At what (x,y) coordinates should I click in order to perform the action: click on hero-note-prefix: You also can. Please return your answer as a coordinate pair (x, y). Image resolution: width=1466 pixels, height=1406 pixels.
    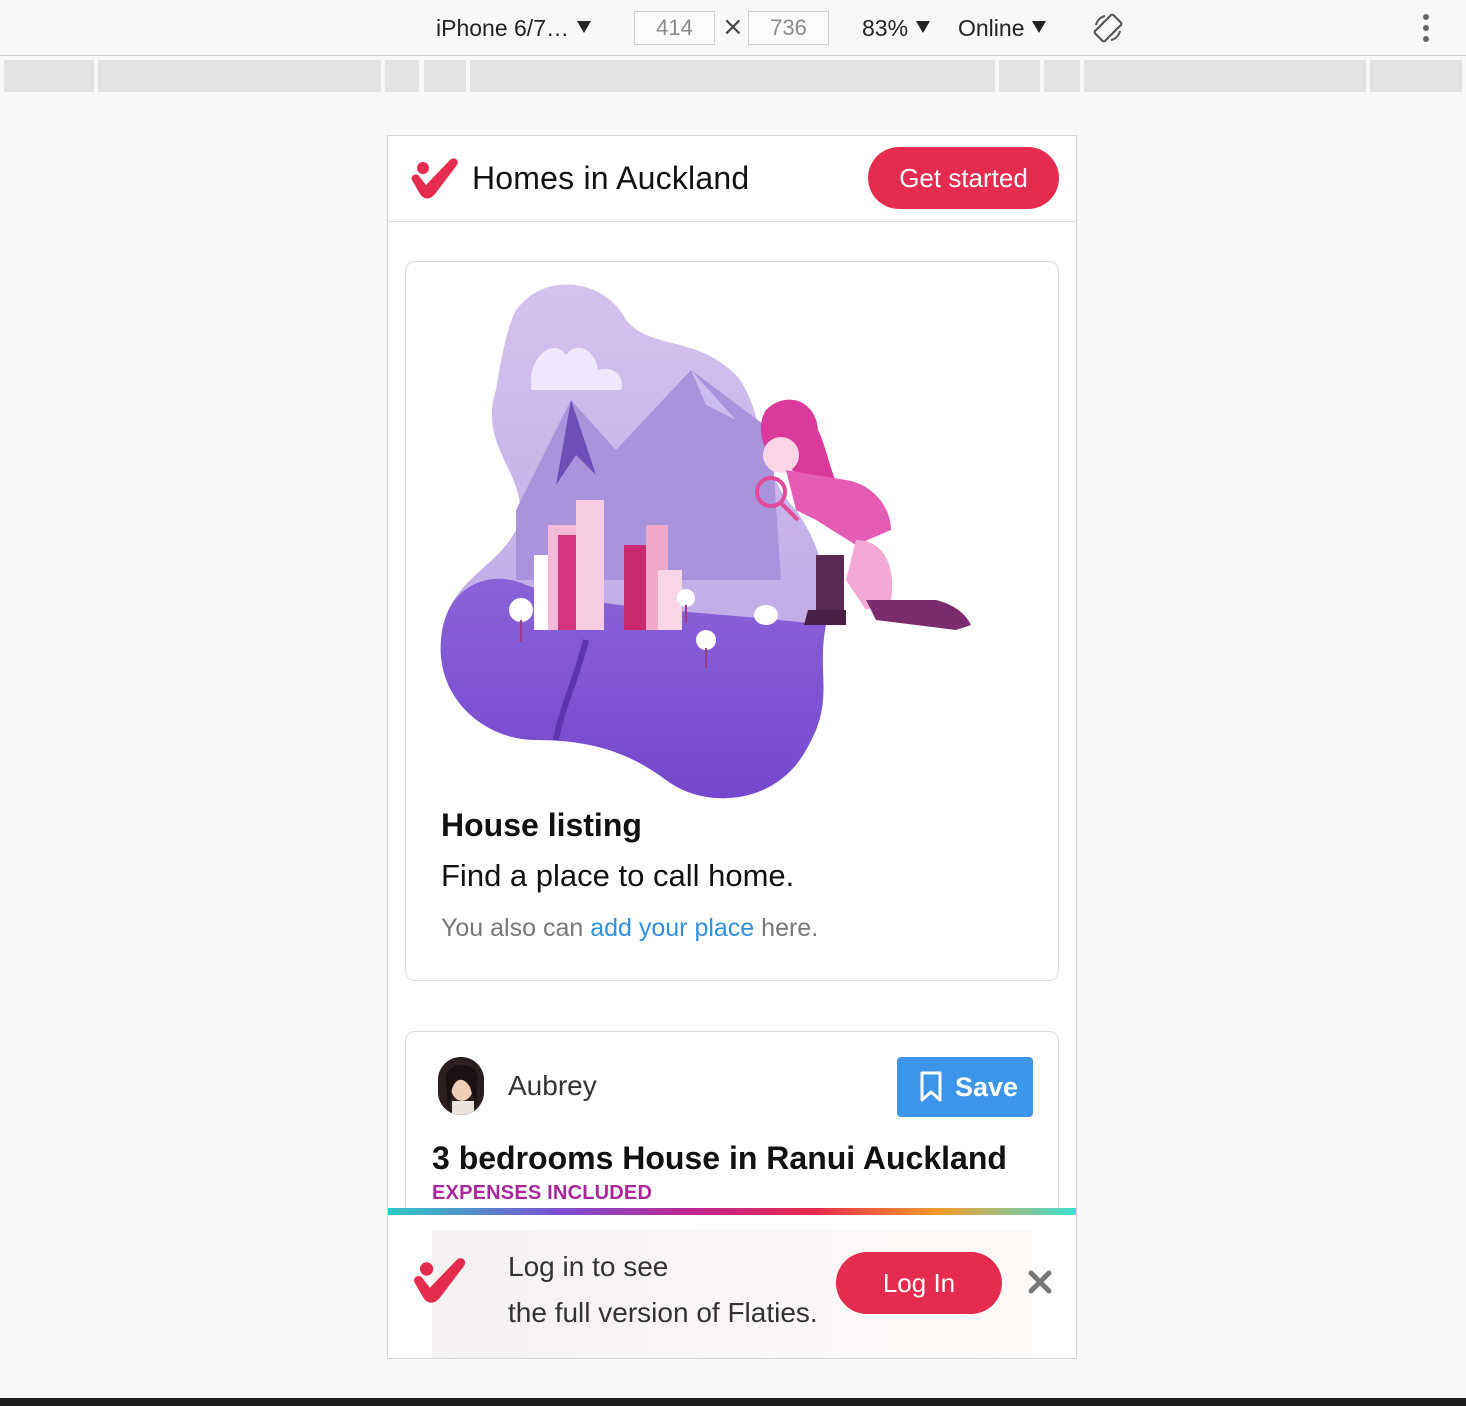
    Looking at the image, I should click on (516, 928).